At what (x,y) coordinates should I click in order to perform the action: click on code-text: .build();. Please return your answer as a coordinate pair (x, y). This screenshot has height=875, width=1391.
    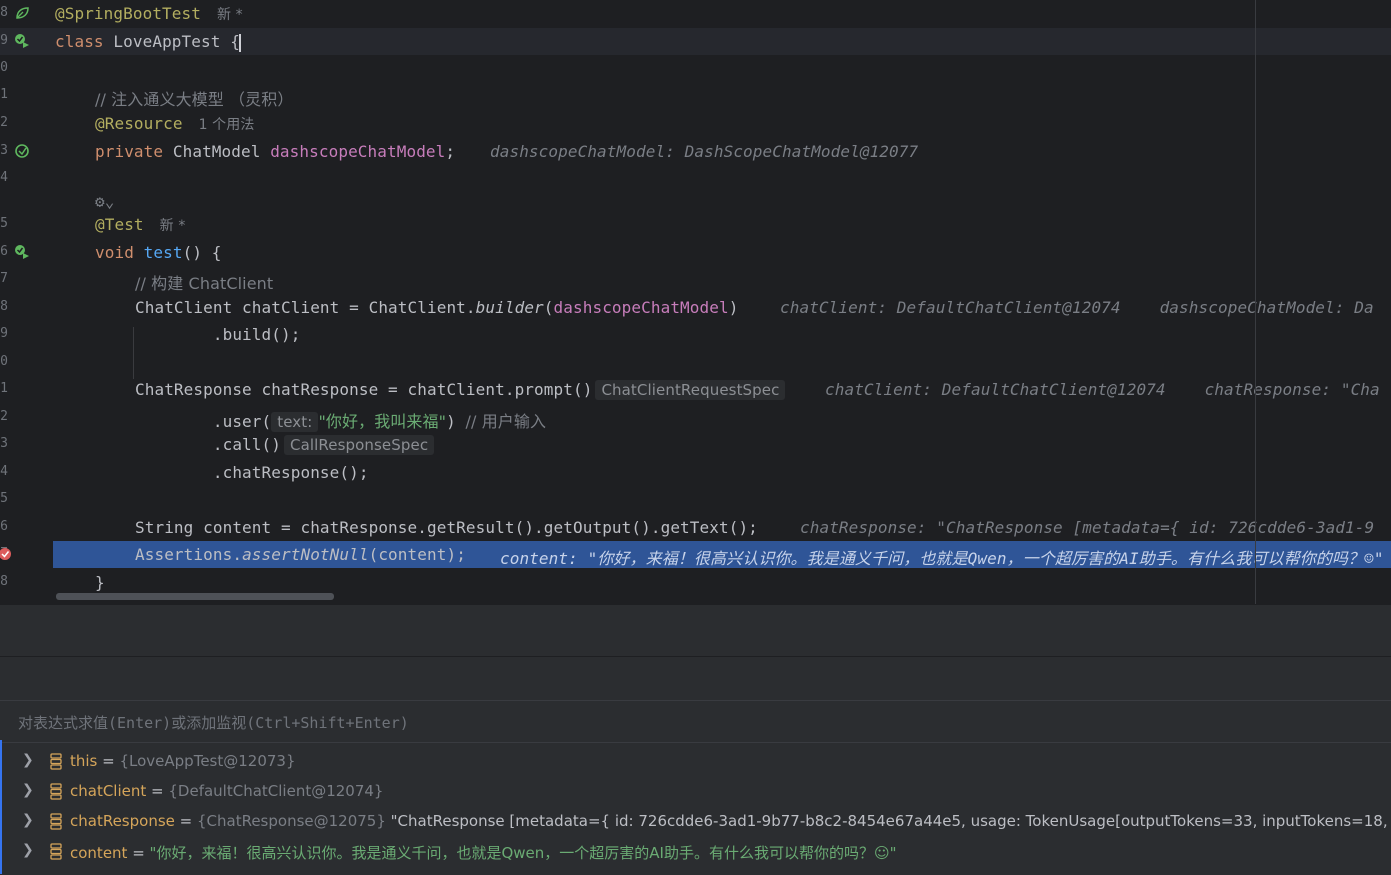
    Looking at the image, I should click on (218, 334).